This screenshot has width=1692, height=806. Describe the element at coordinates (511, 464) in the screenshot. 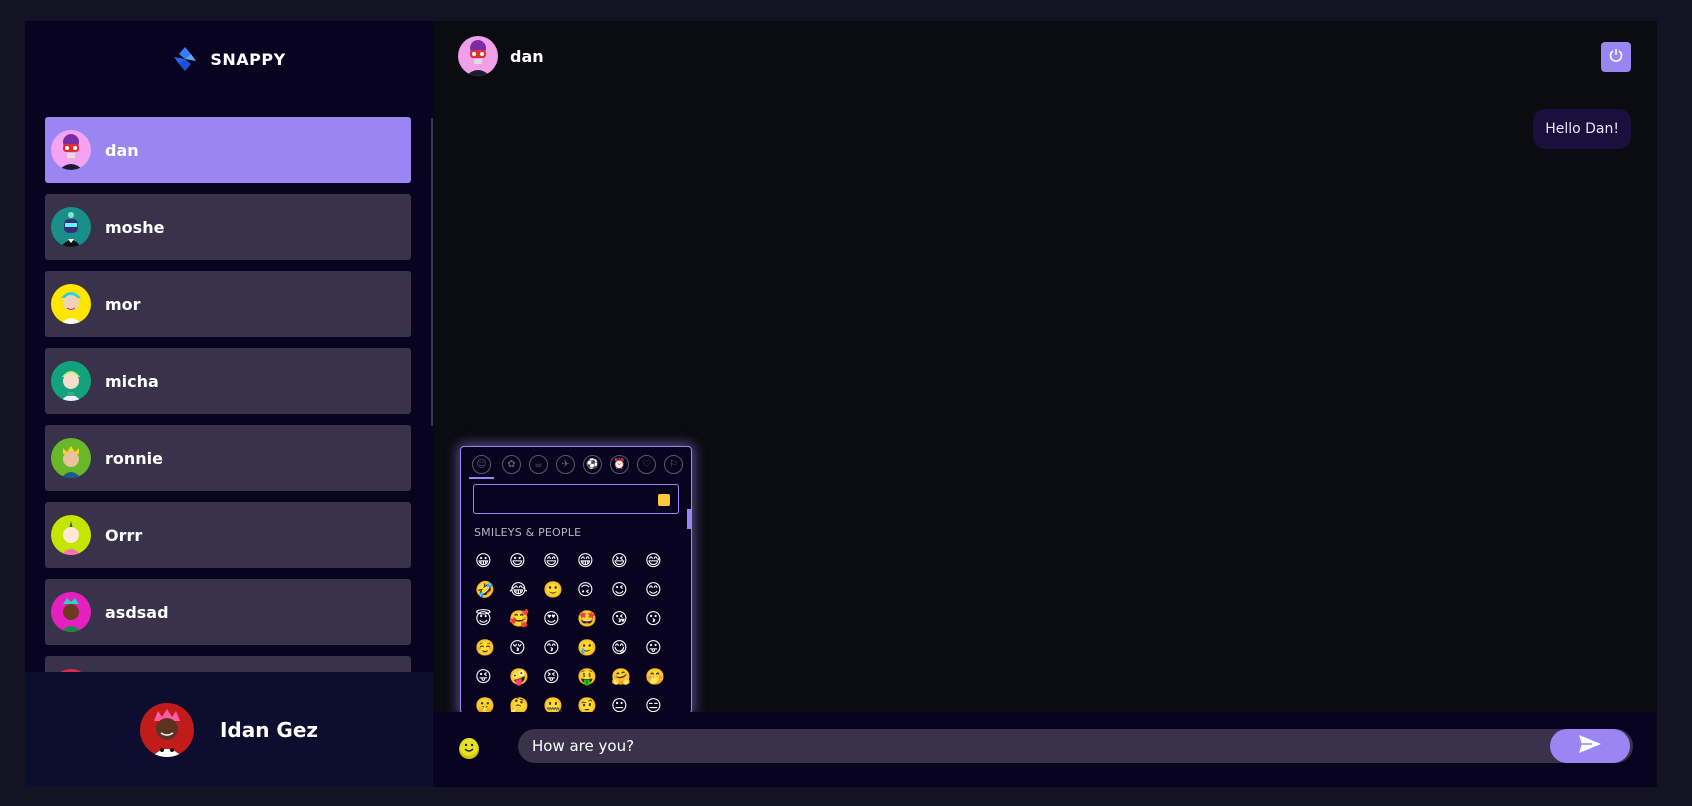

I see `emoji-category-animals: ✿` at that location.